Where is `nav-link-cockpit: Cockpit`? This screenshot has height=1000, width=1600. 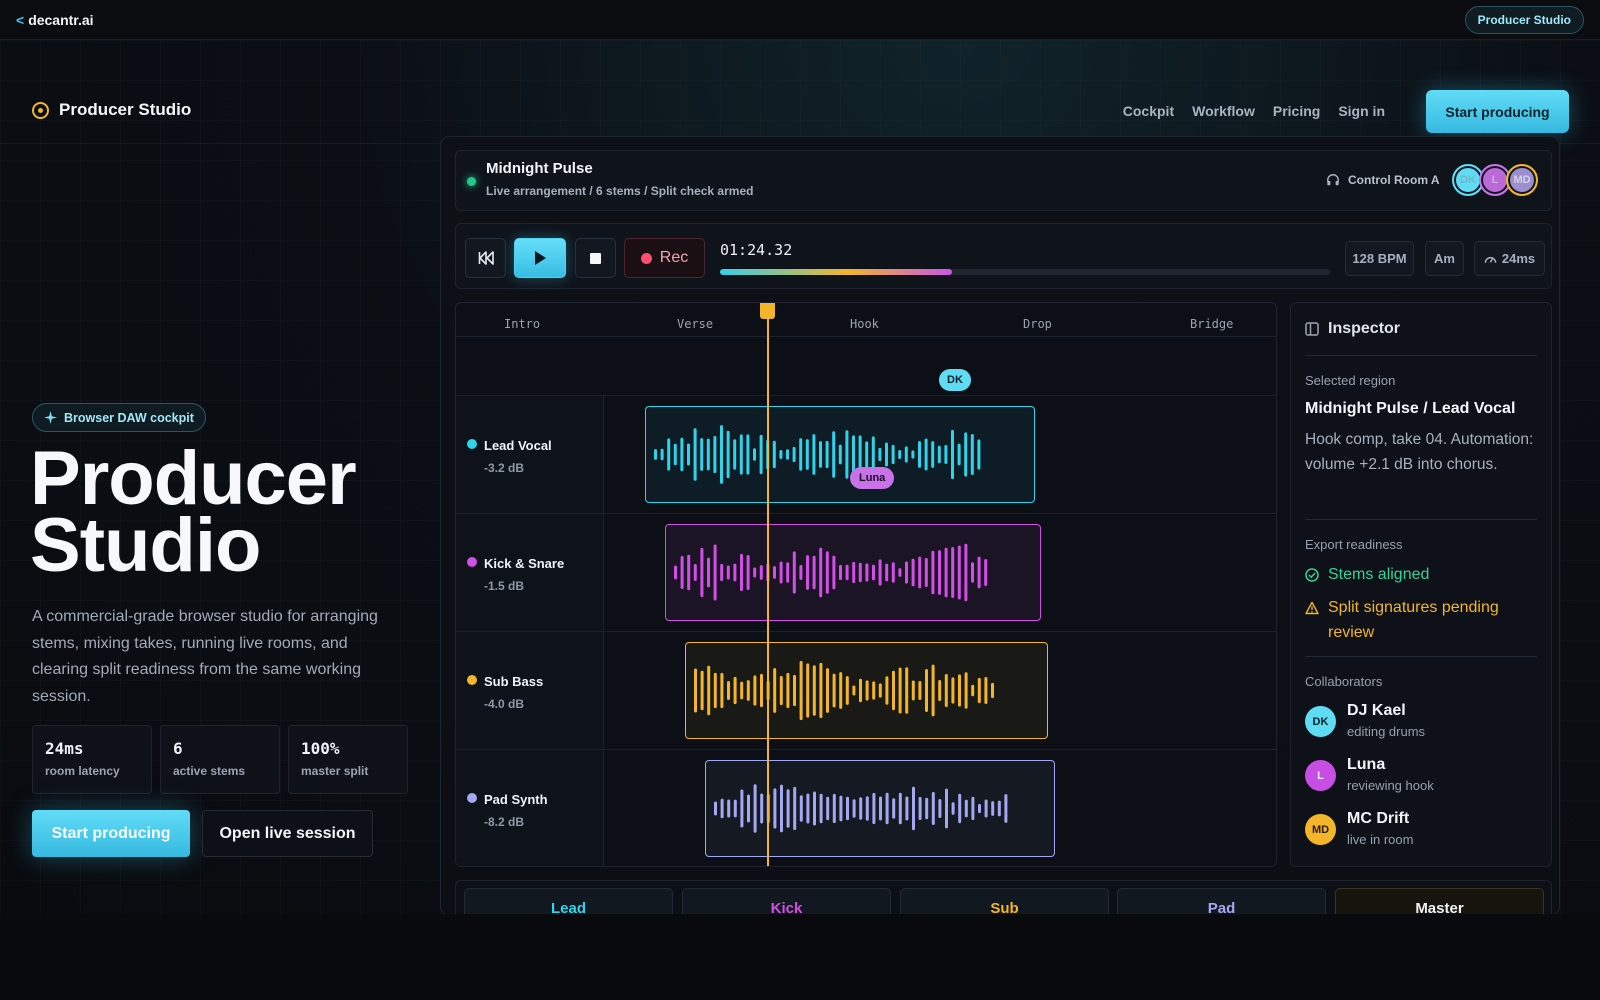
nav-link-cockpit: Cockpit is located at coordinates (1148, 111).